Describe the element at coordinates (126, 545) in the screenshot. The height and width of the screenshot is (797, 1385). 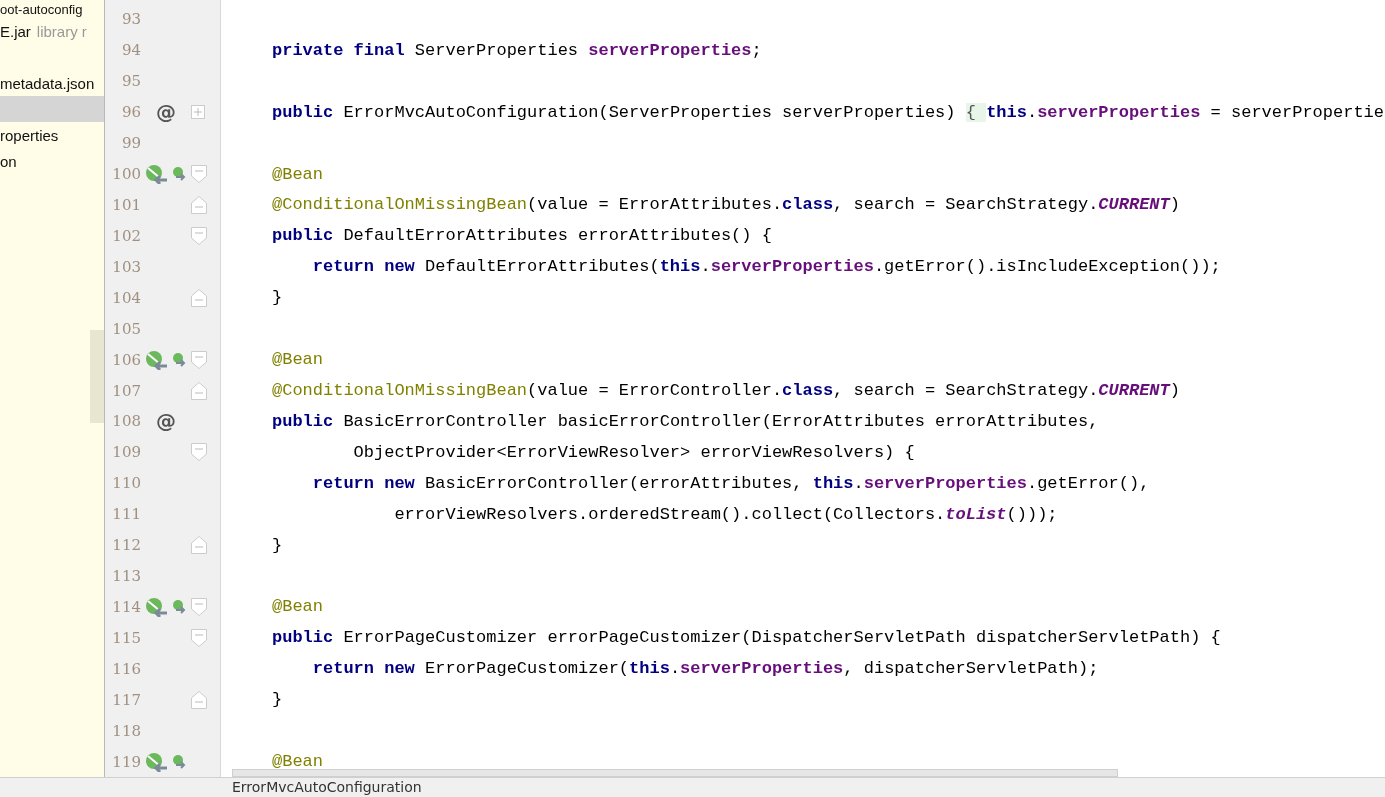
I see `line-number: 112` at that location.